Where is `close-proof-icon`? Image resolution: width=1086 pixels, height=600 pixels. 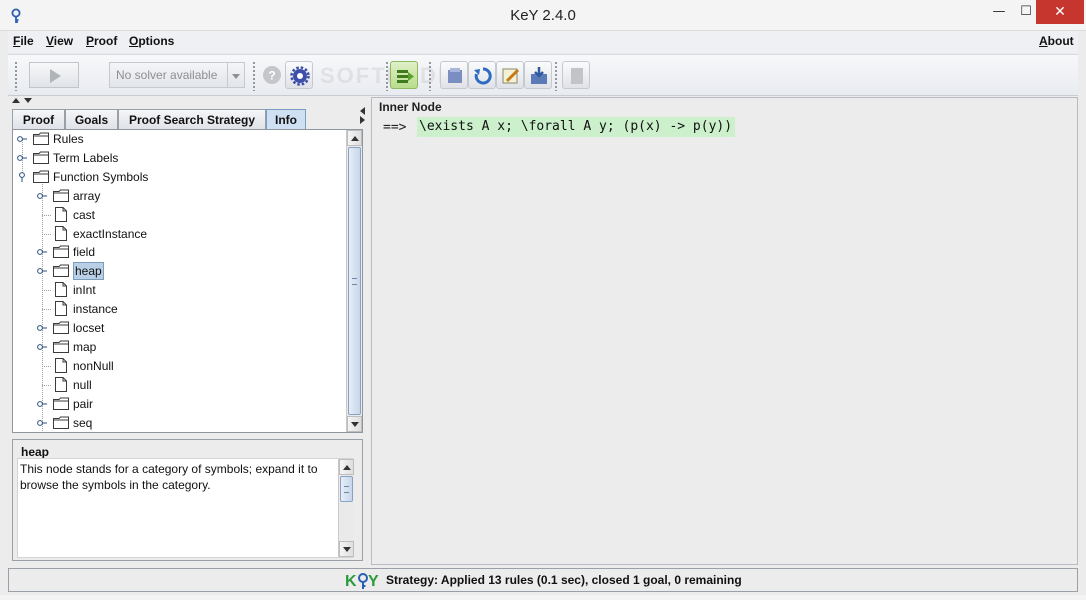
close-proof-icon is located at coordinates (577, 76).